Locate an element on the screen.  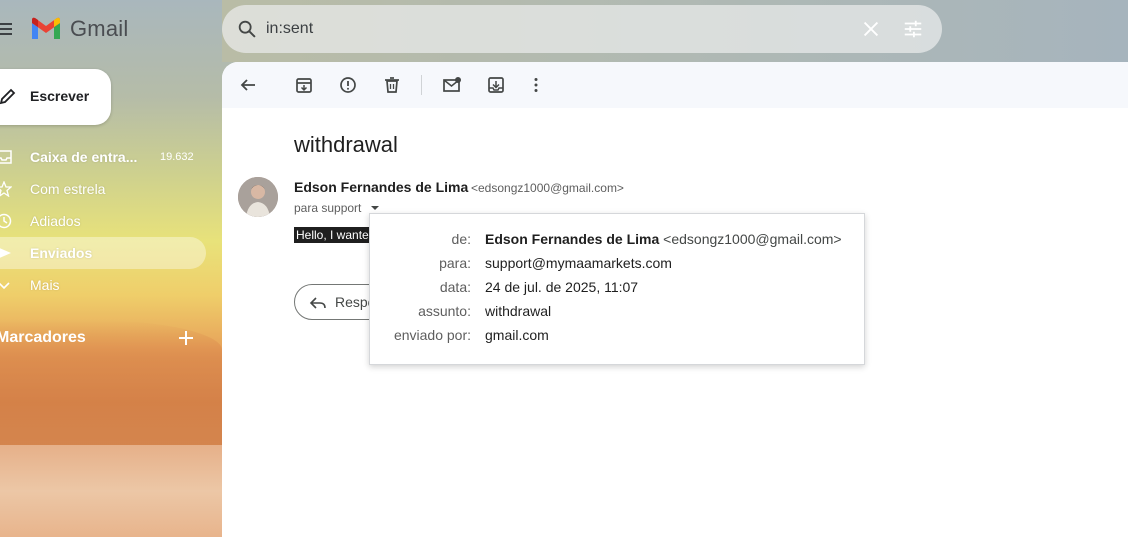
details-value: support@mymaamarkets.com is located at coordinates (578, 263).